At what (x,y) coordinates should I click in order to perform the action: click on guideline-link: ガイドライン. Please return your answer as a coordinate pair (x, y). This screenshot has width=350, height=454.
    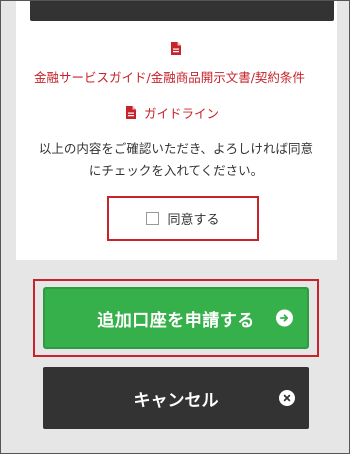
    Looking at the image, I should click on (181, 112).